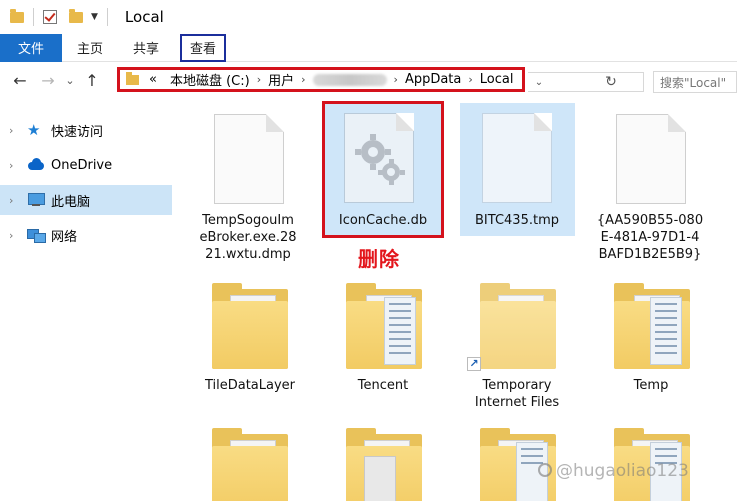 The width and height of the screenshot is (737, 501). What do you see at coordinates (36, 200) in the screenshot?
I see `computer-icon` at bounding box center [36, 200].